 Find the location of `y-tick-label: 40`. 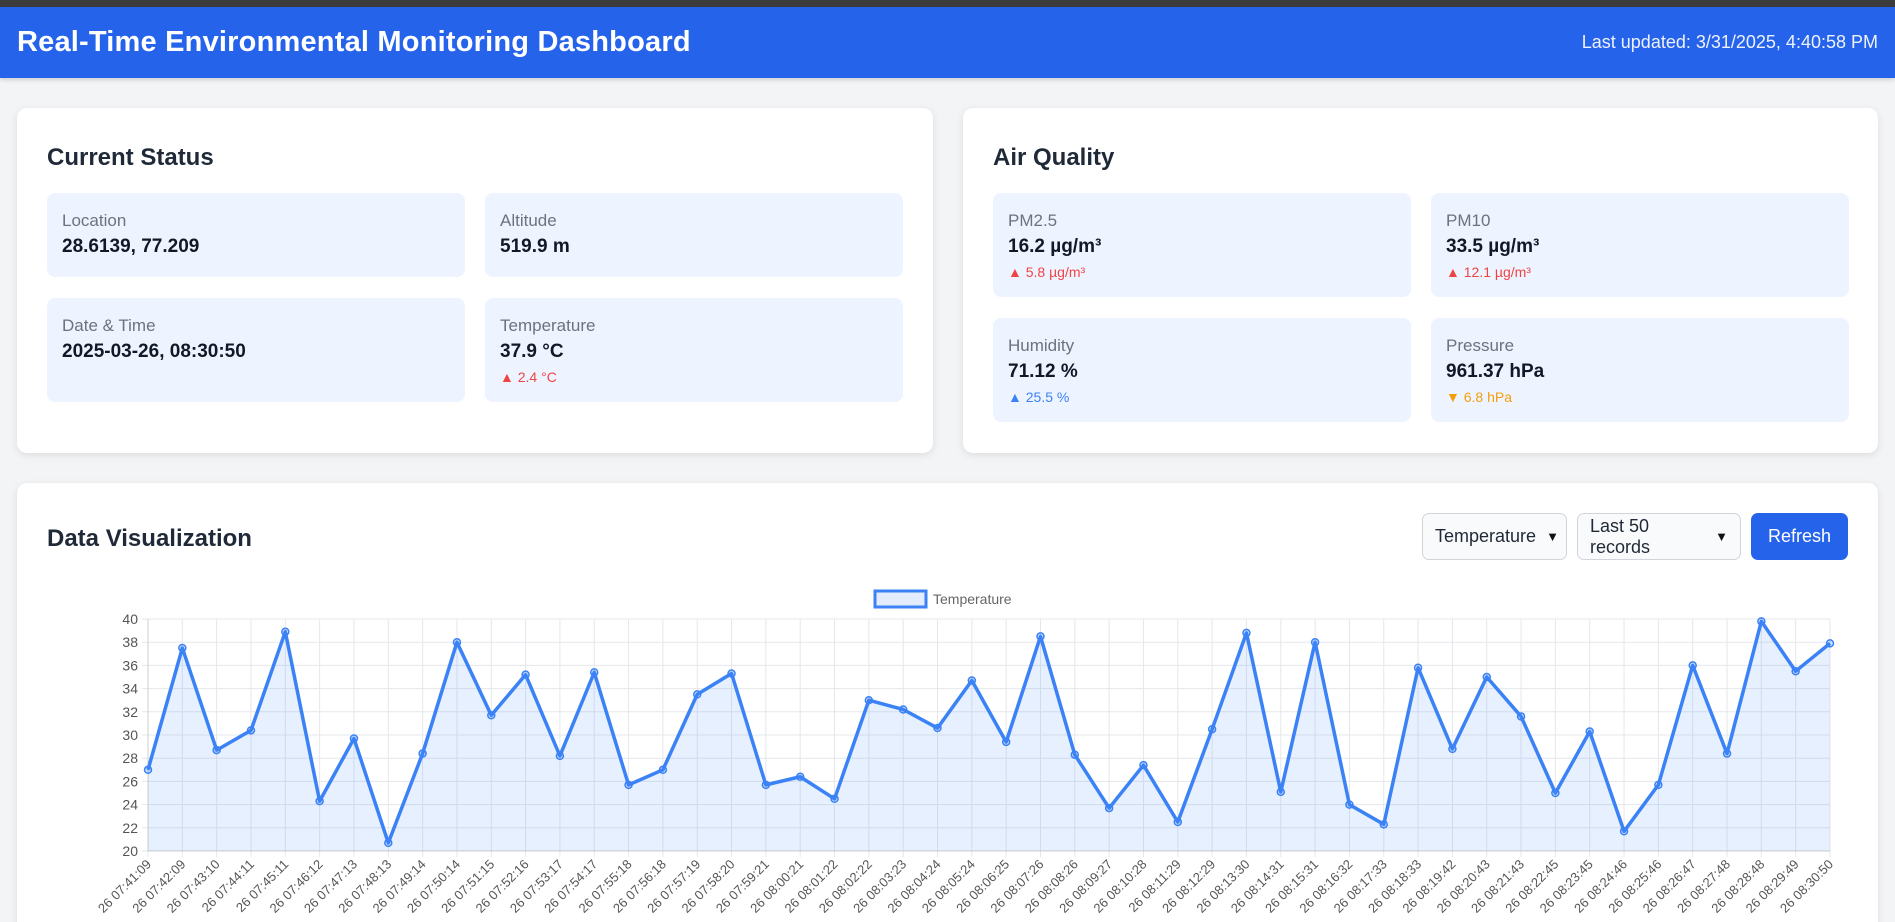

y-tick-label: 40 is located at coordinates (130, 619).